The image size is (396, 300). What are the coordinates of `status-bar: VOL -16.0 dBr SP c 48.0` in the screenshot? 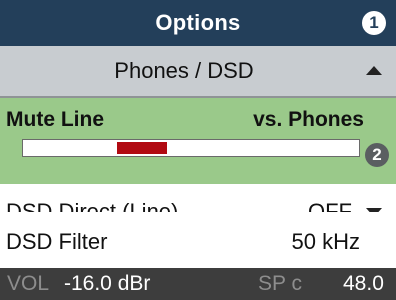 It's located at (198, 284).